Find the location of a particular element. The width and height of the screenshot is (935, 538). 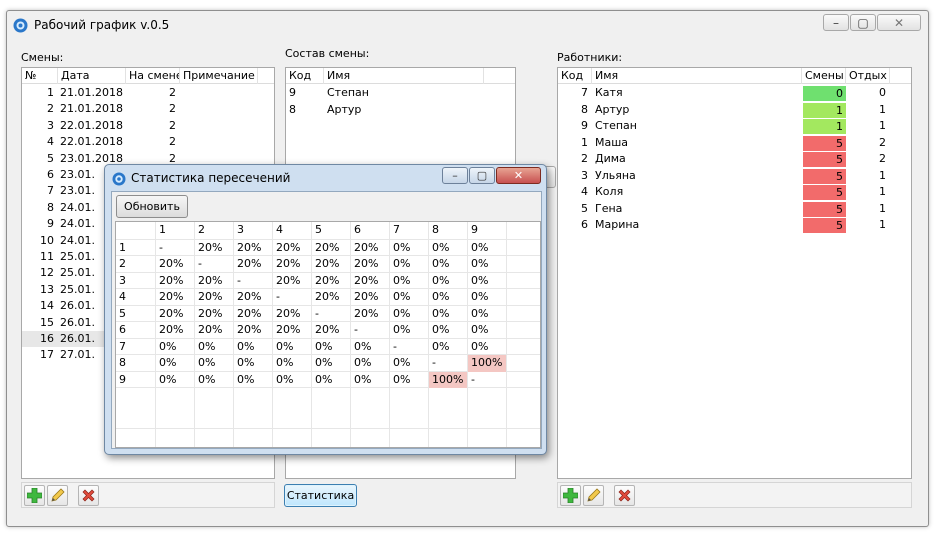

grid-row-header: 5 is located at coordinates (136, 314).